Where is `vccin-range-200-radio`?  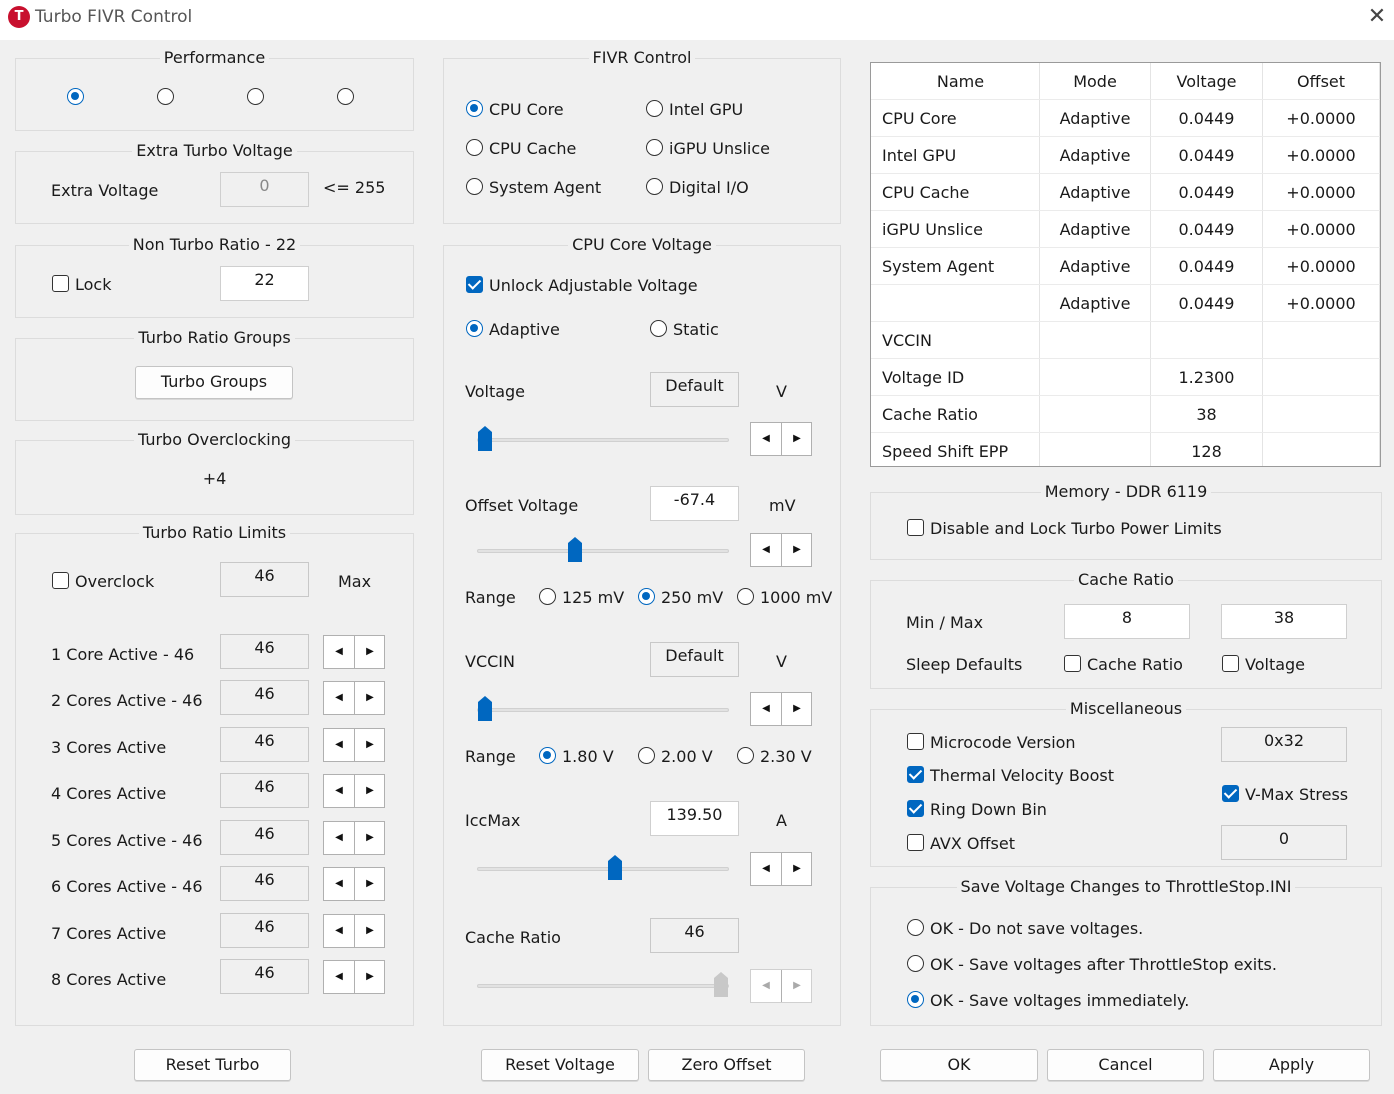
vccin-range-200-radio is located at coordinates (646, 755).